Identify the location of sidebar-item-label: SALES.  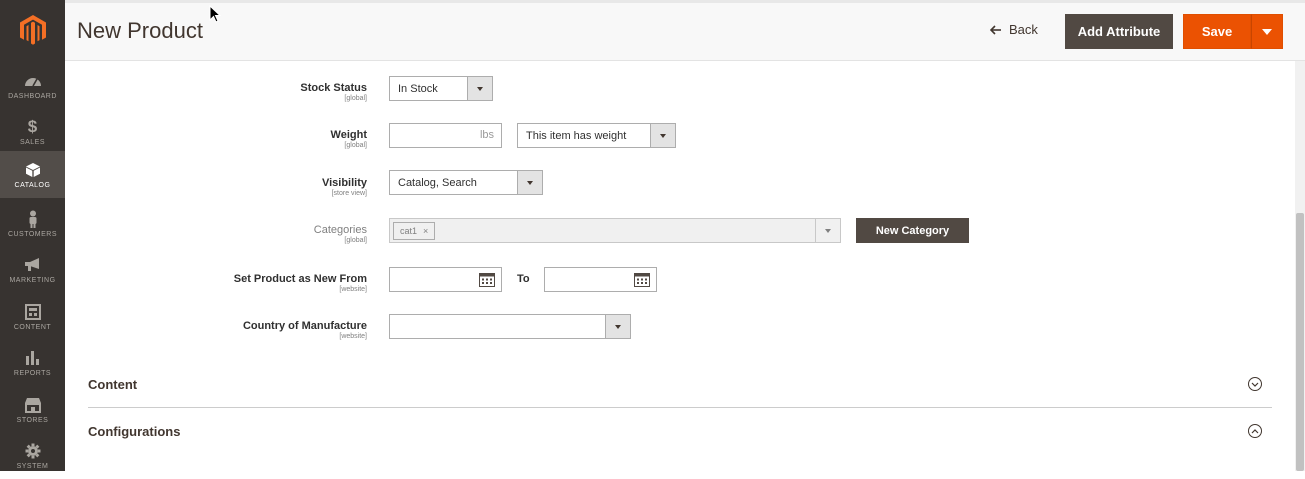
(32, 142).